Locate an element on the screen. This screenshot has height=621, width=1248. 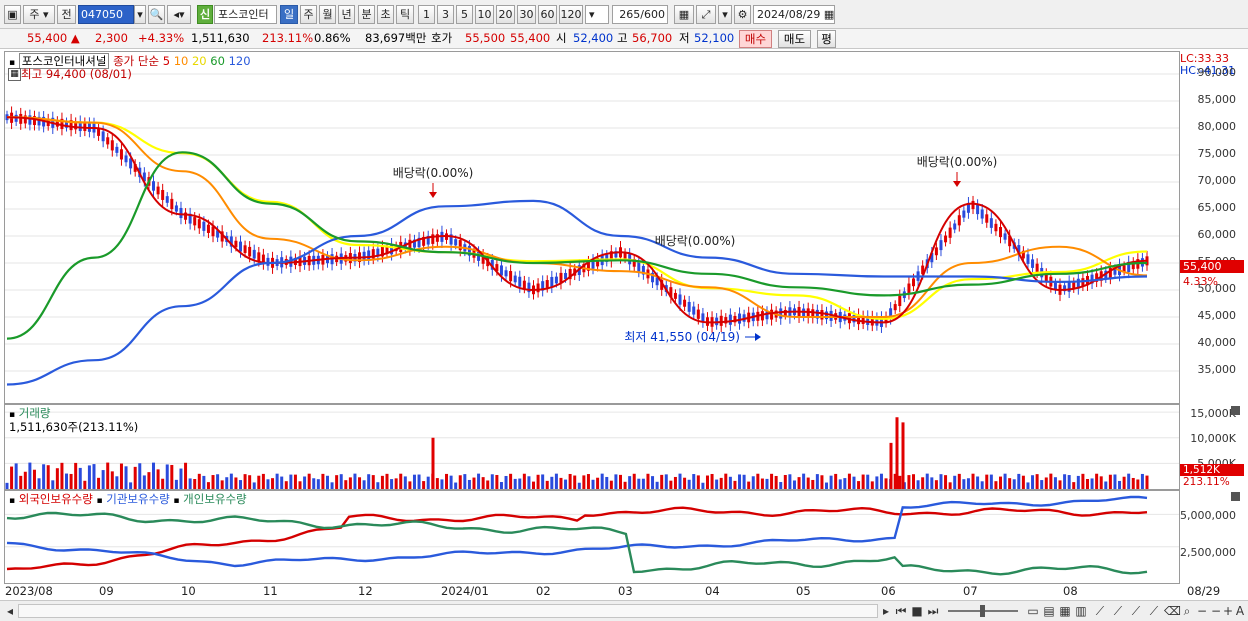
scroll-track is located at coordinates (448, 611).